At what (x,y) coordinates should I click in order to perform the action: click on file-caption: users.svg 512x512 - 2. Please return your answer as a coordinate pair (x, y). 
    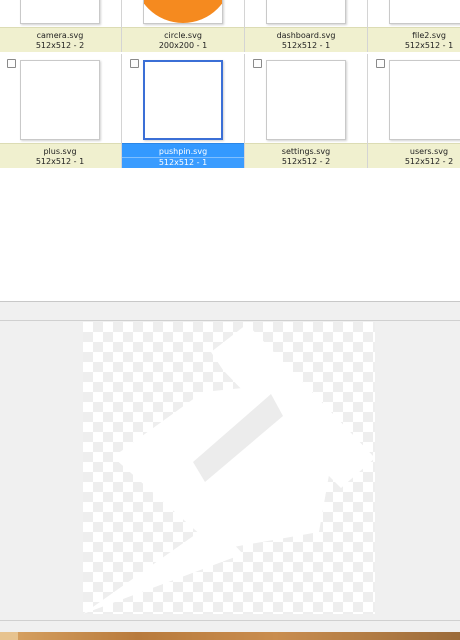
    Looking at the image, I should click on (414, 155).